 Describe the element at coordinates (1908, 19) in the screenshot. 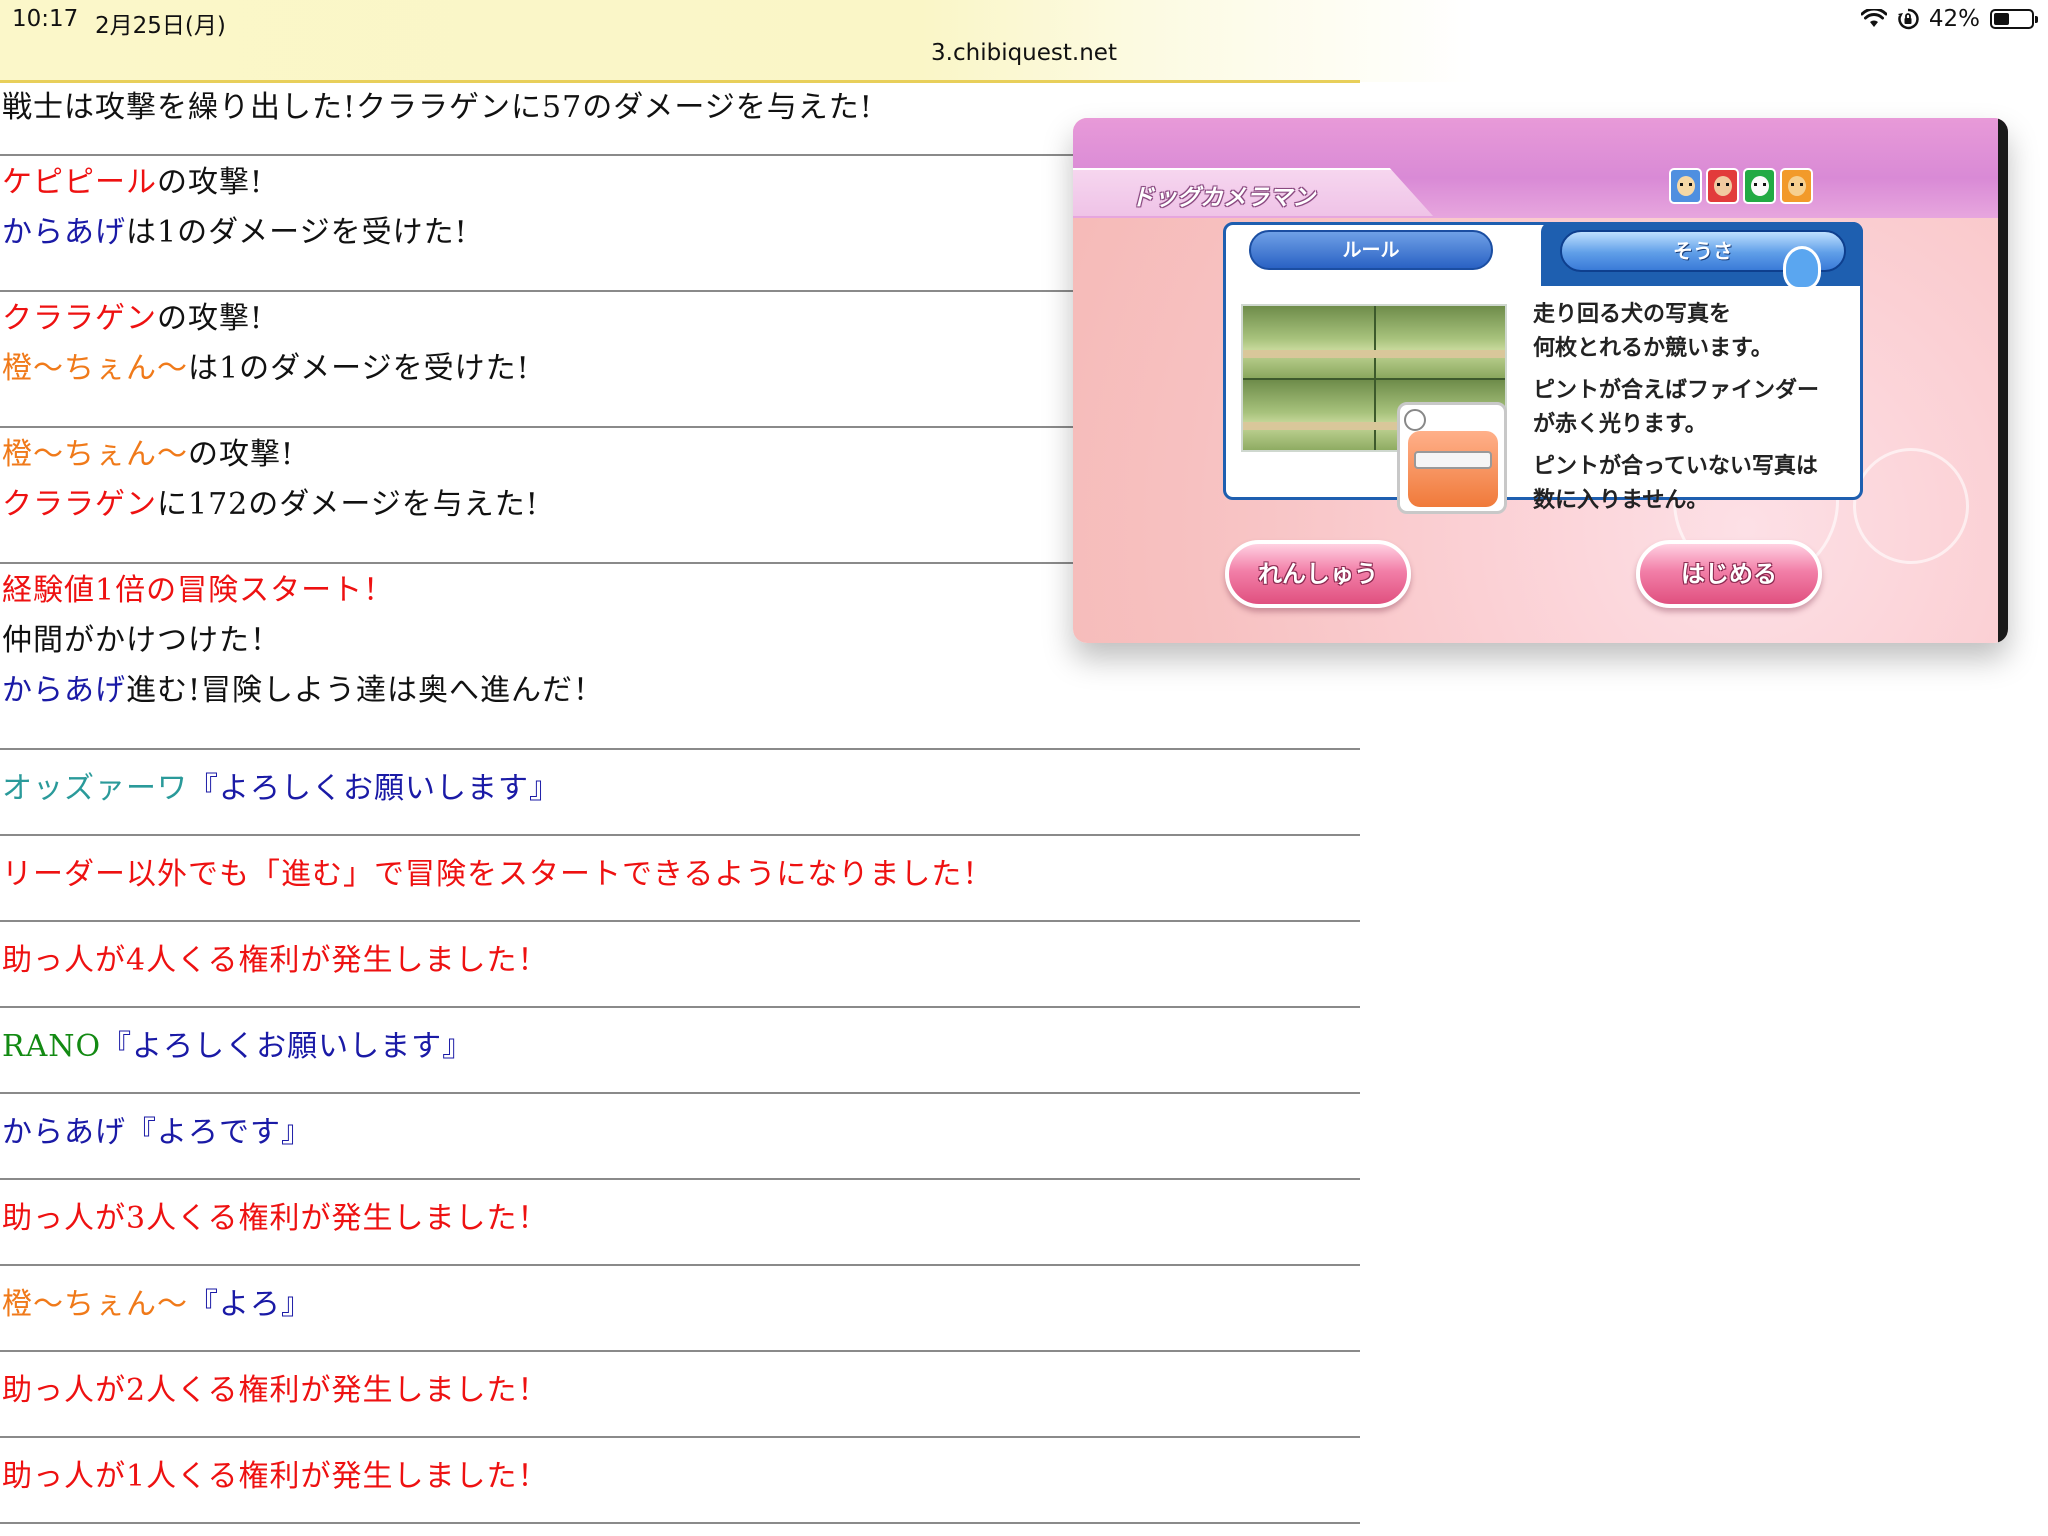

I see `orientation-lock-icon` at that location.